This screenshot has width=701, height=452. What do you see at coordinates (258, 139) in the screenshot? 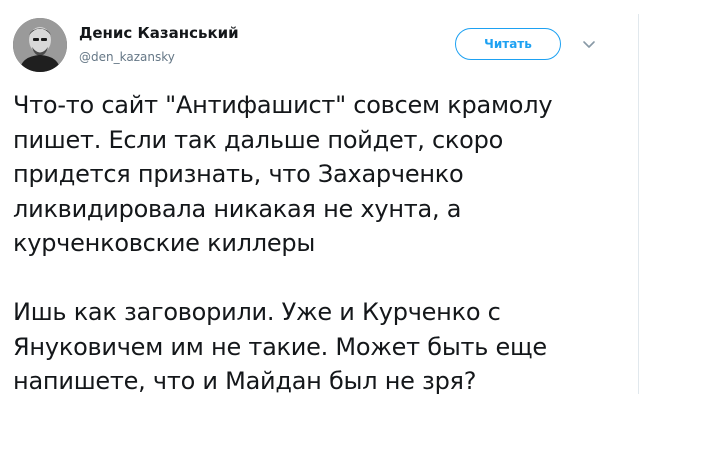
I see `tweet-text-line: пишет. Если так дальше пойдет, скоро` at bounding box center [258, 139].